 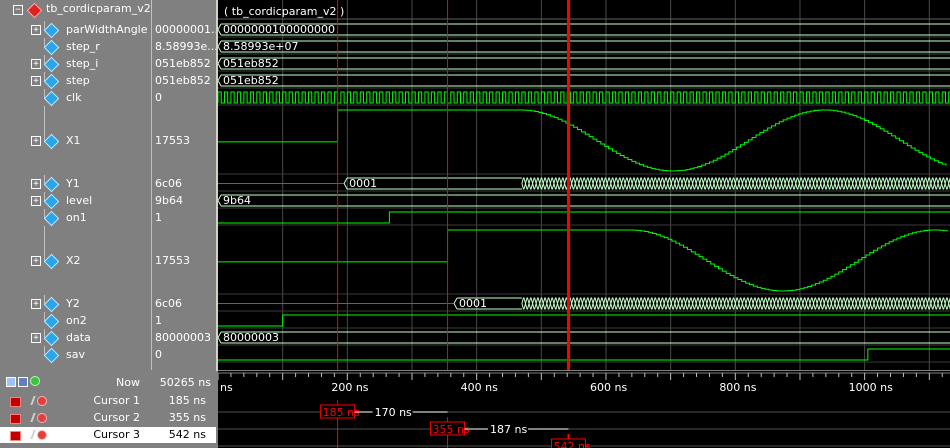 I want to click on signal-name-level: level, so click(x=79, y=200).